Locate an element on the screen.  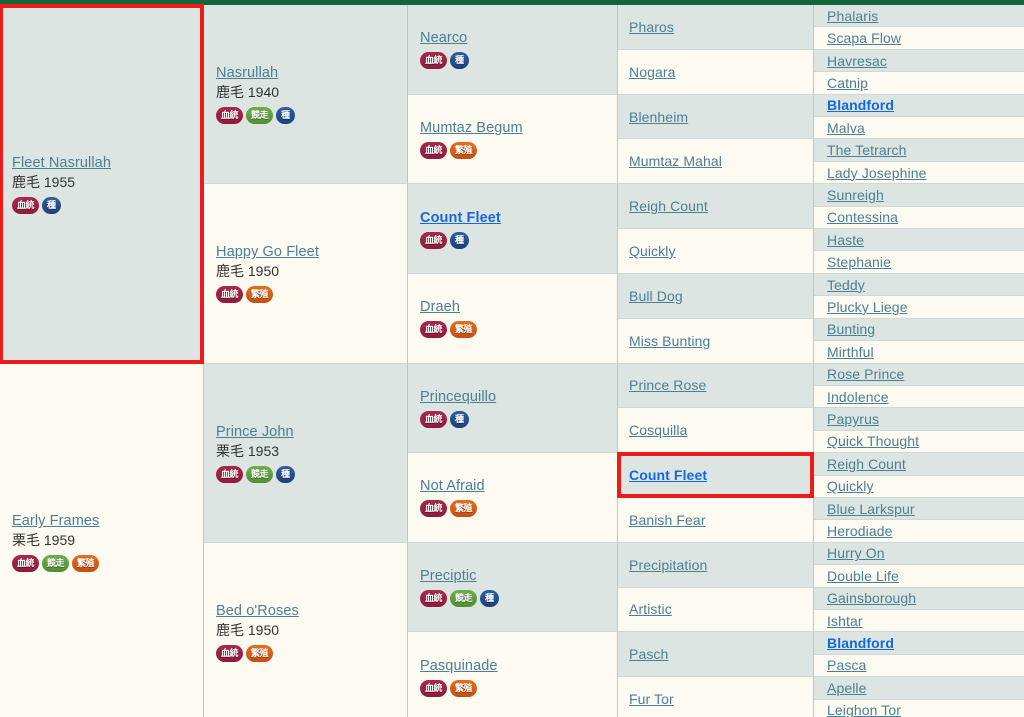
horse-name-link: Double Life is located at coordinates (921, 576).